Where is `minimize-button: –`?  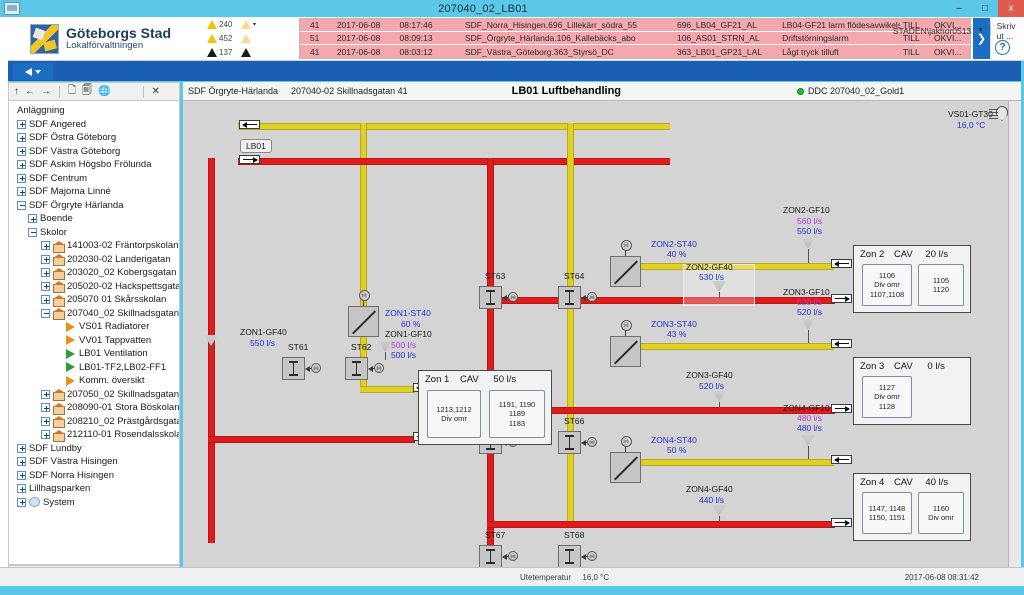 minimize-button: – is located at coordinates (959, 8).